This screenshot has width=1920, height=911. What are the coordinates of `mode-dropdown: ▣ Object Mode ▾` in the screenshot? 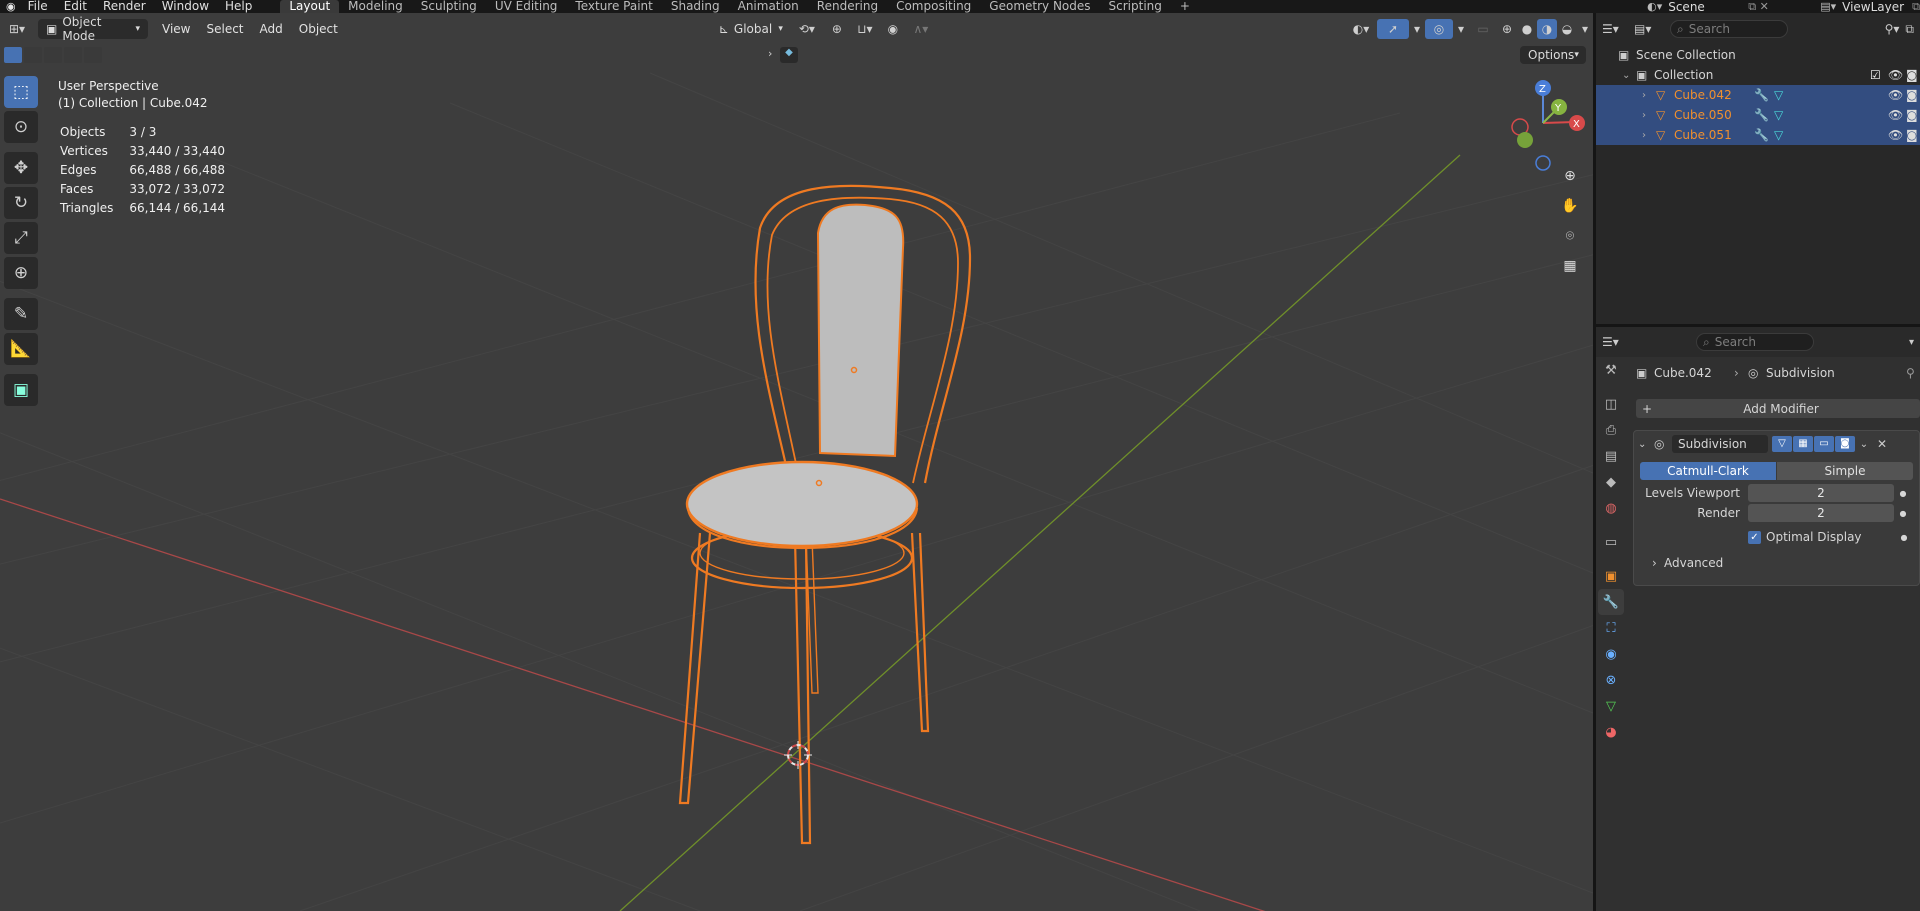 It's located at (93, 29).